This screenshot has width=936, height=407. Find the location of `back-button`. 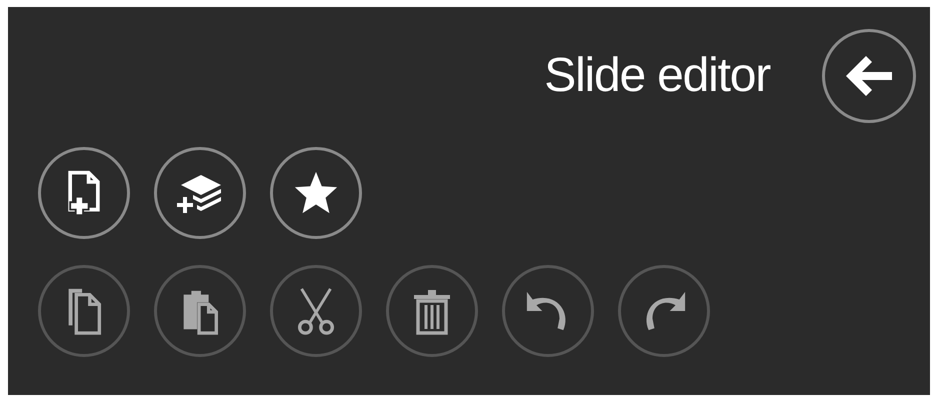

back-button is located at coordinates (869, 76).